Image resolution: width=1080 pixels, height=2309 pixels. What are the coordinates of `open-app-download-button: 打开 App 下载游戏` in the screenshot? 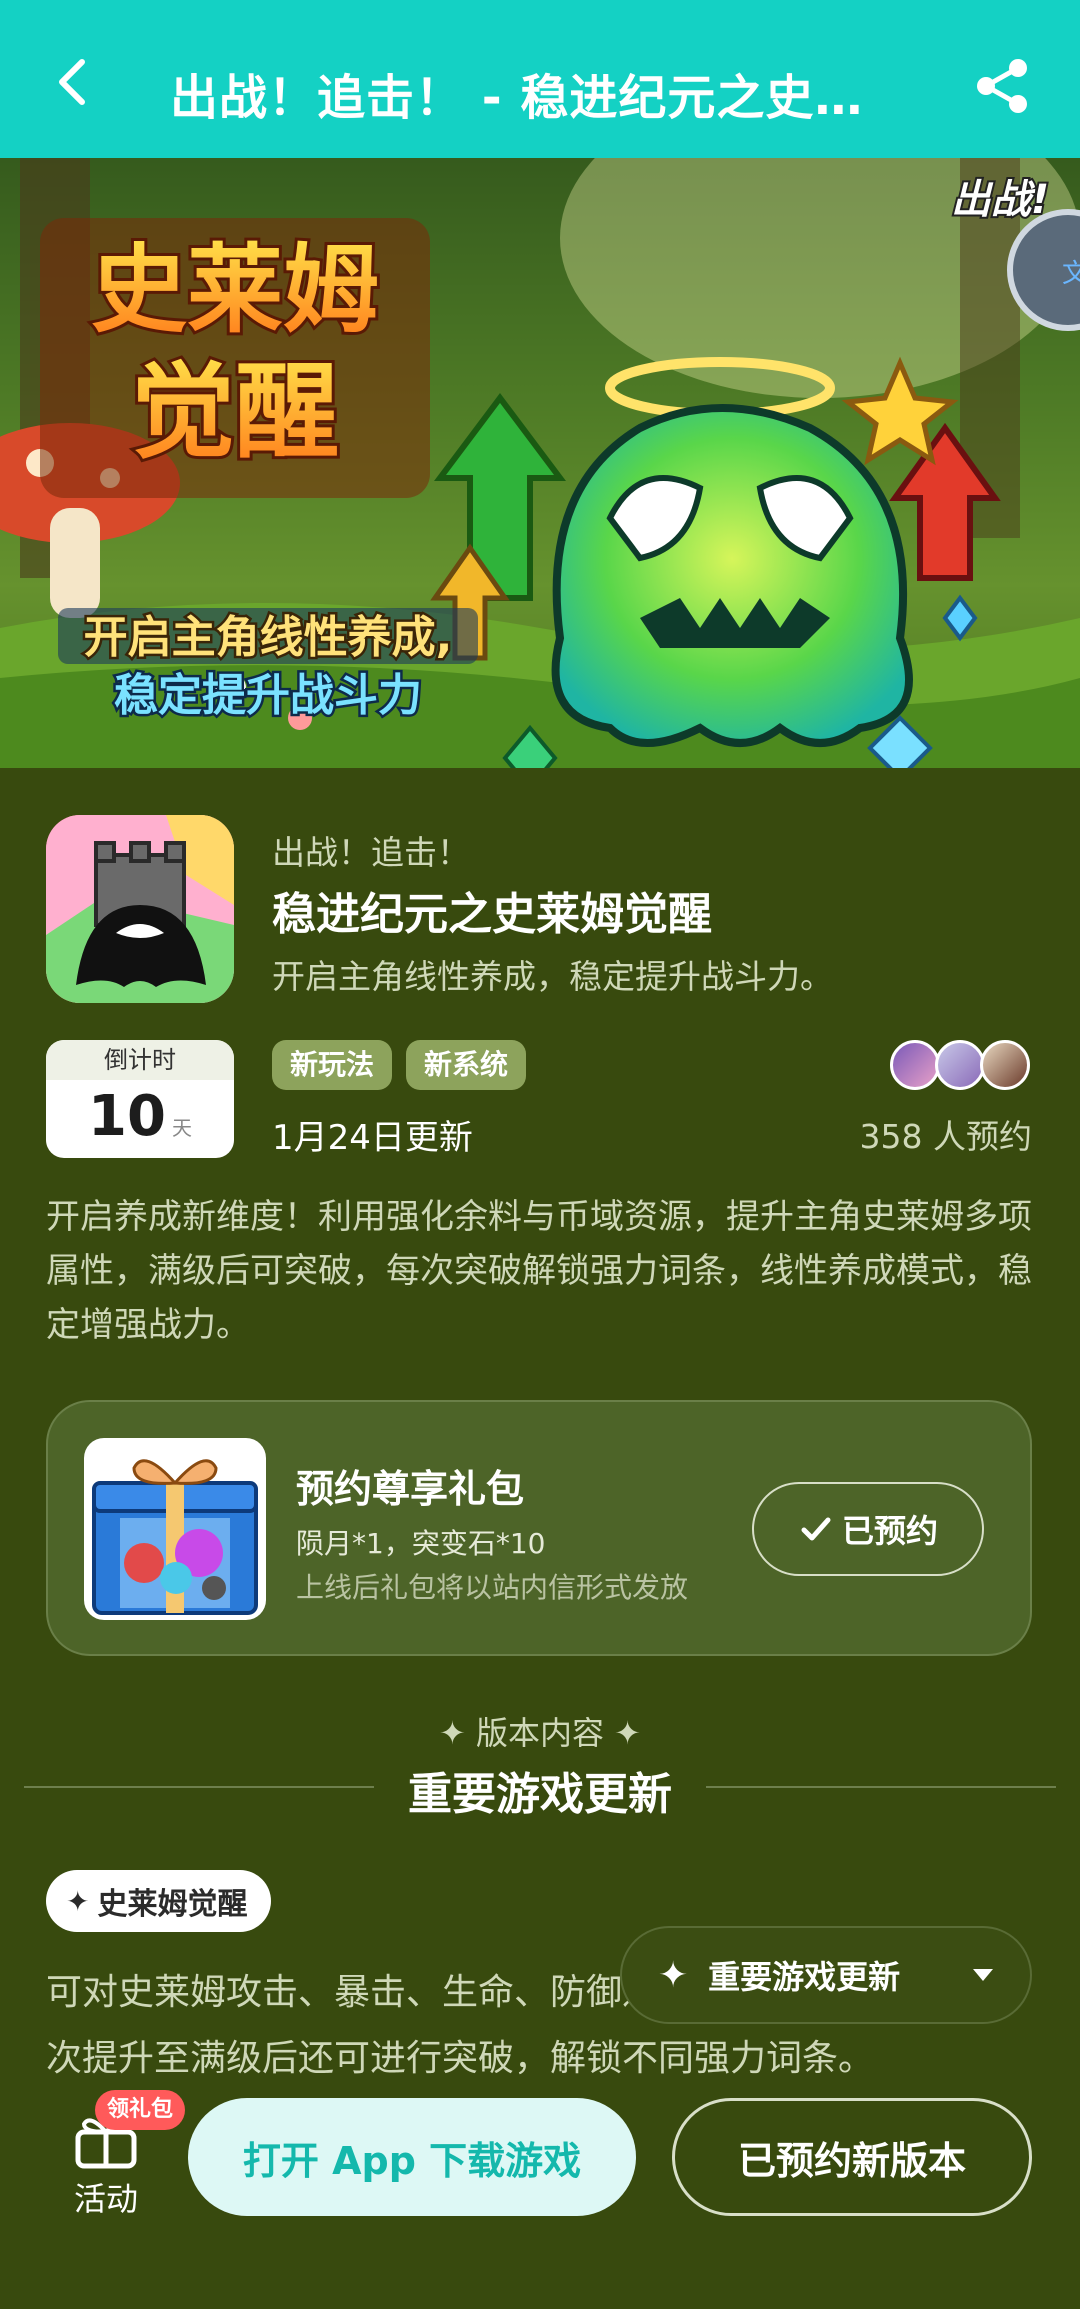 It's located at (412, 2157).